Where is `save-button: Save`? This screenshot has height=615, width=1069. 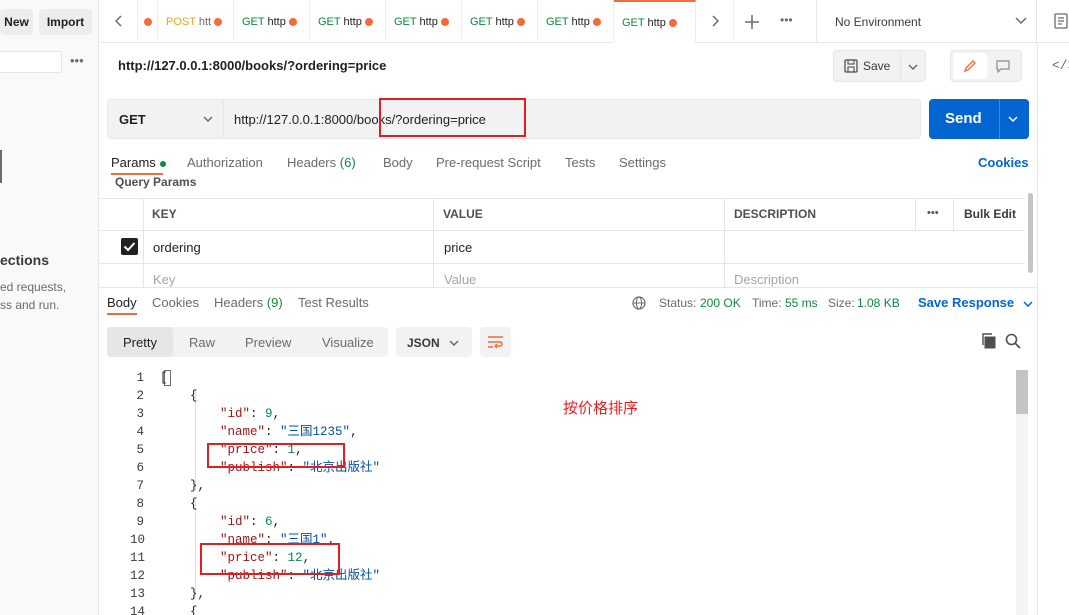 save-button: Save is located at coordinates (867, 66).